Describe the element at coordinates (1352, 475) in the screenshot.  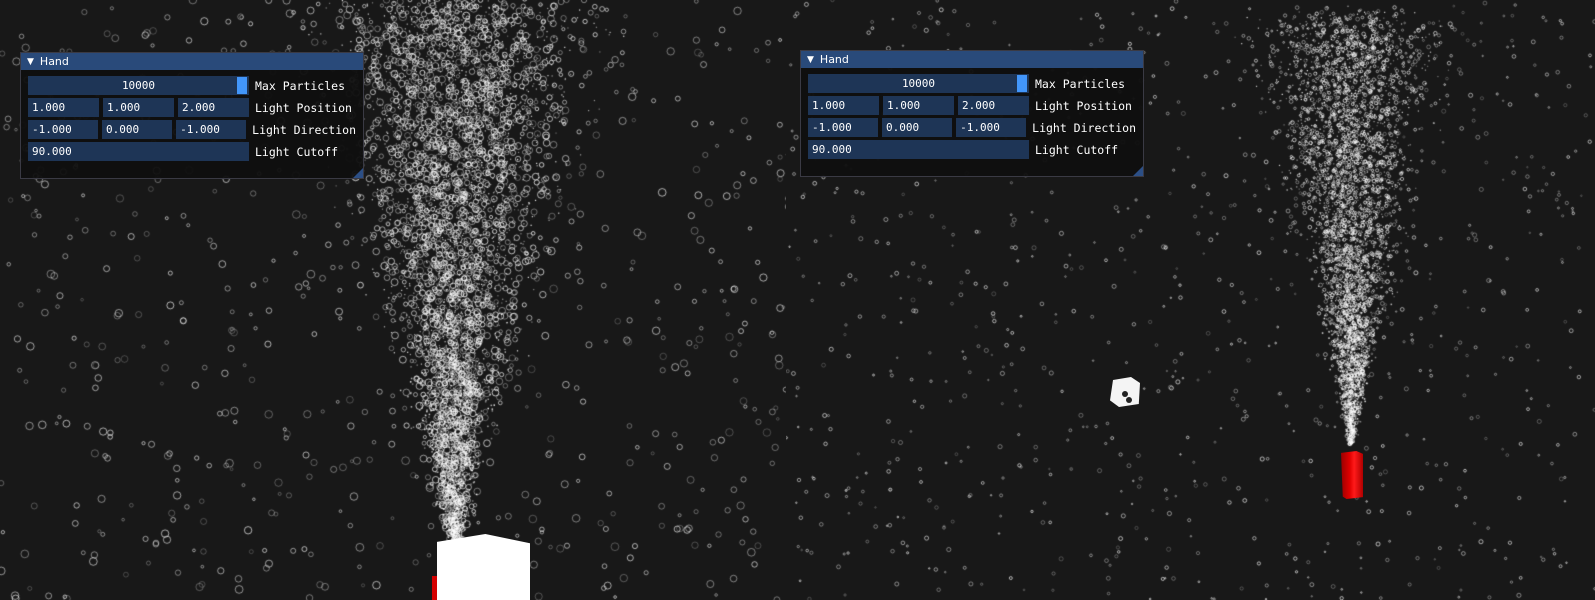
I see `red-emitter-cube` at that location.